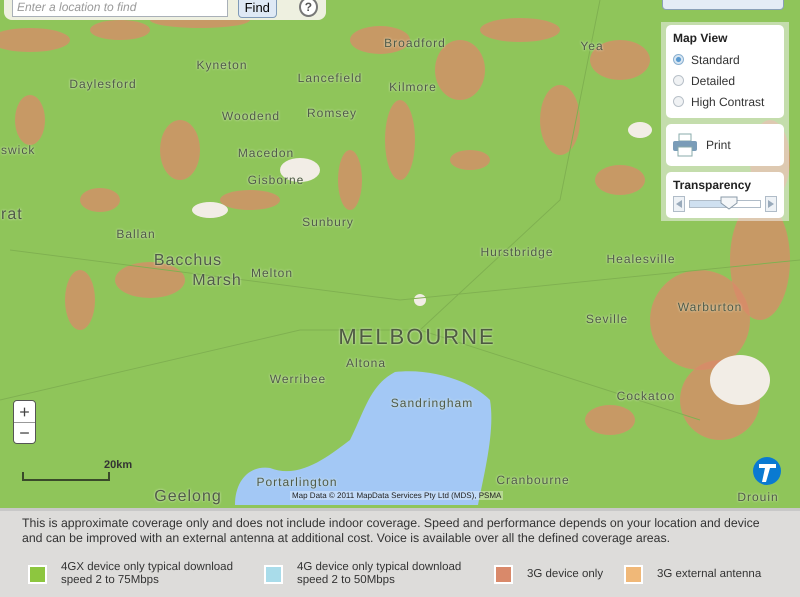  What do you see at coordinates (767, 471) in the screenshot?
I see `logo-icon` at bounding box center [767, 471].